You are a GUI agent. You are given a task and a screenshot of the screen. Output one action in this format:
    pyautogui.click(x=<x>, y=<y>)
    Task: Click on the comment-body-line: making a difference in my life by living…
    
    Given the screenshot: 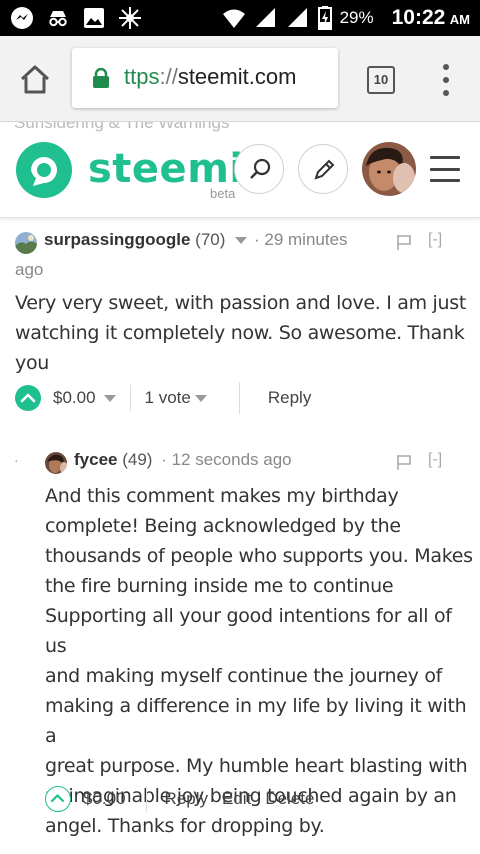 What is the action you would take?
    pyautogui.click(x=256, y=721)
    